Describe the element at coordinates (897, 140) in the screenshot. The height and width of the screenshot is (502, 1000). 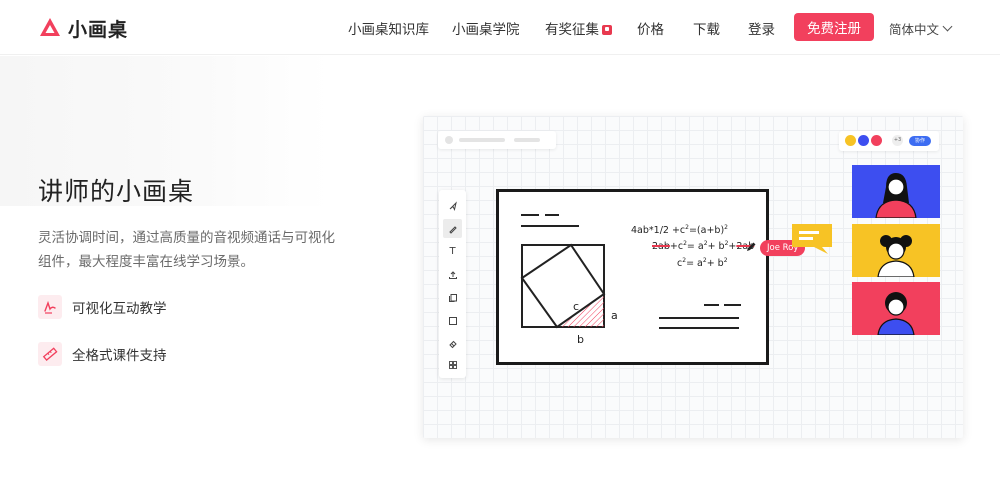
I see `more-collaborators-count: +3` at that location.